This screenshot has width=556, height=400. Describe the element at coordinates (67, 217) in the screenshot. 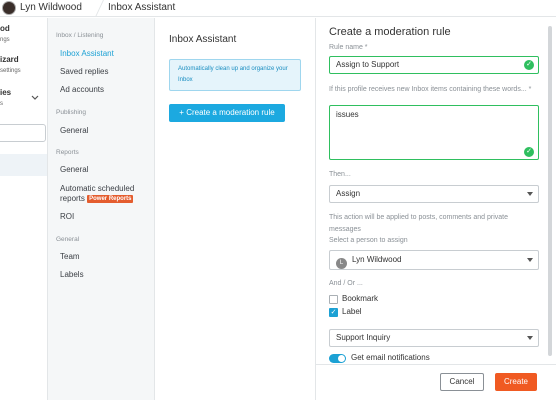

I see `nav-item-roi: ROI` at that location.